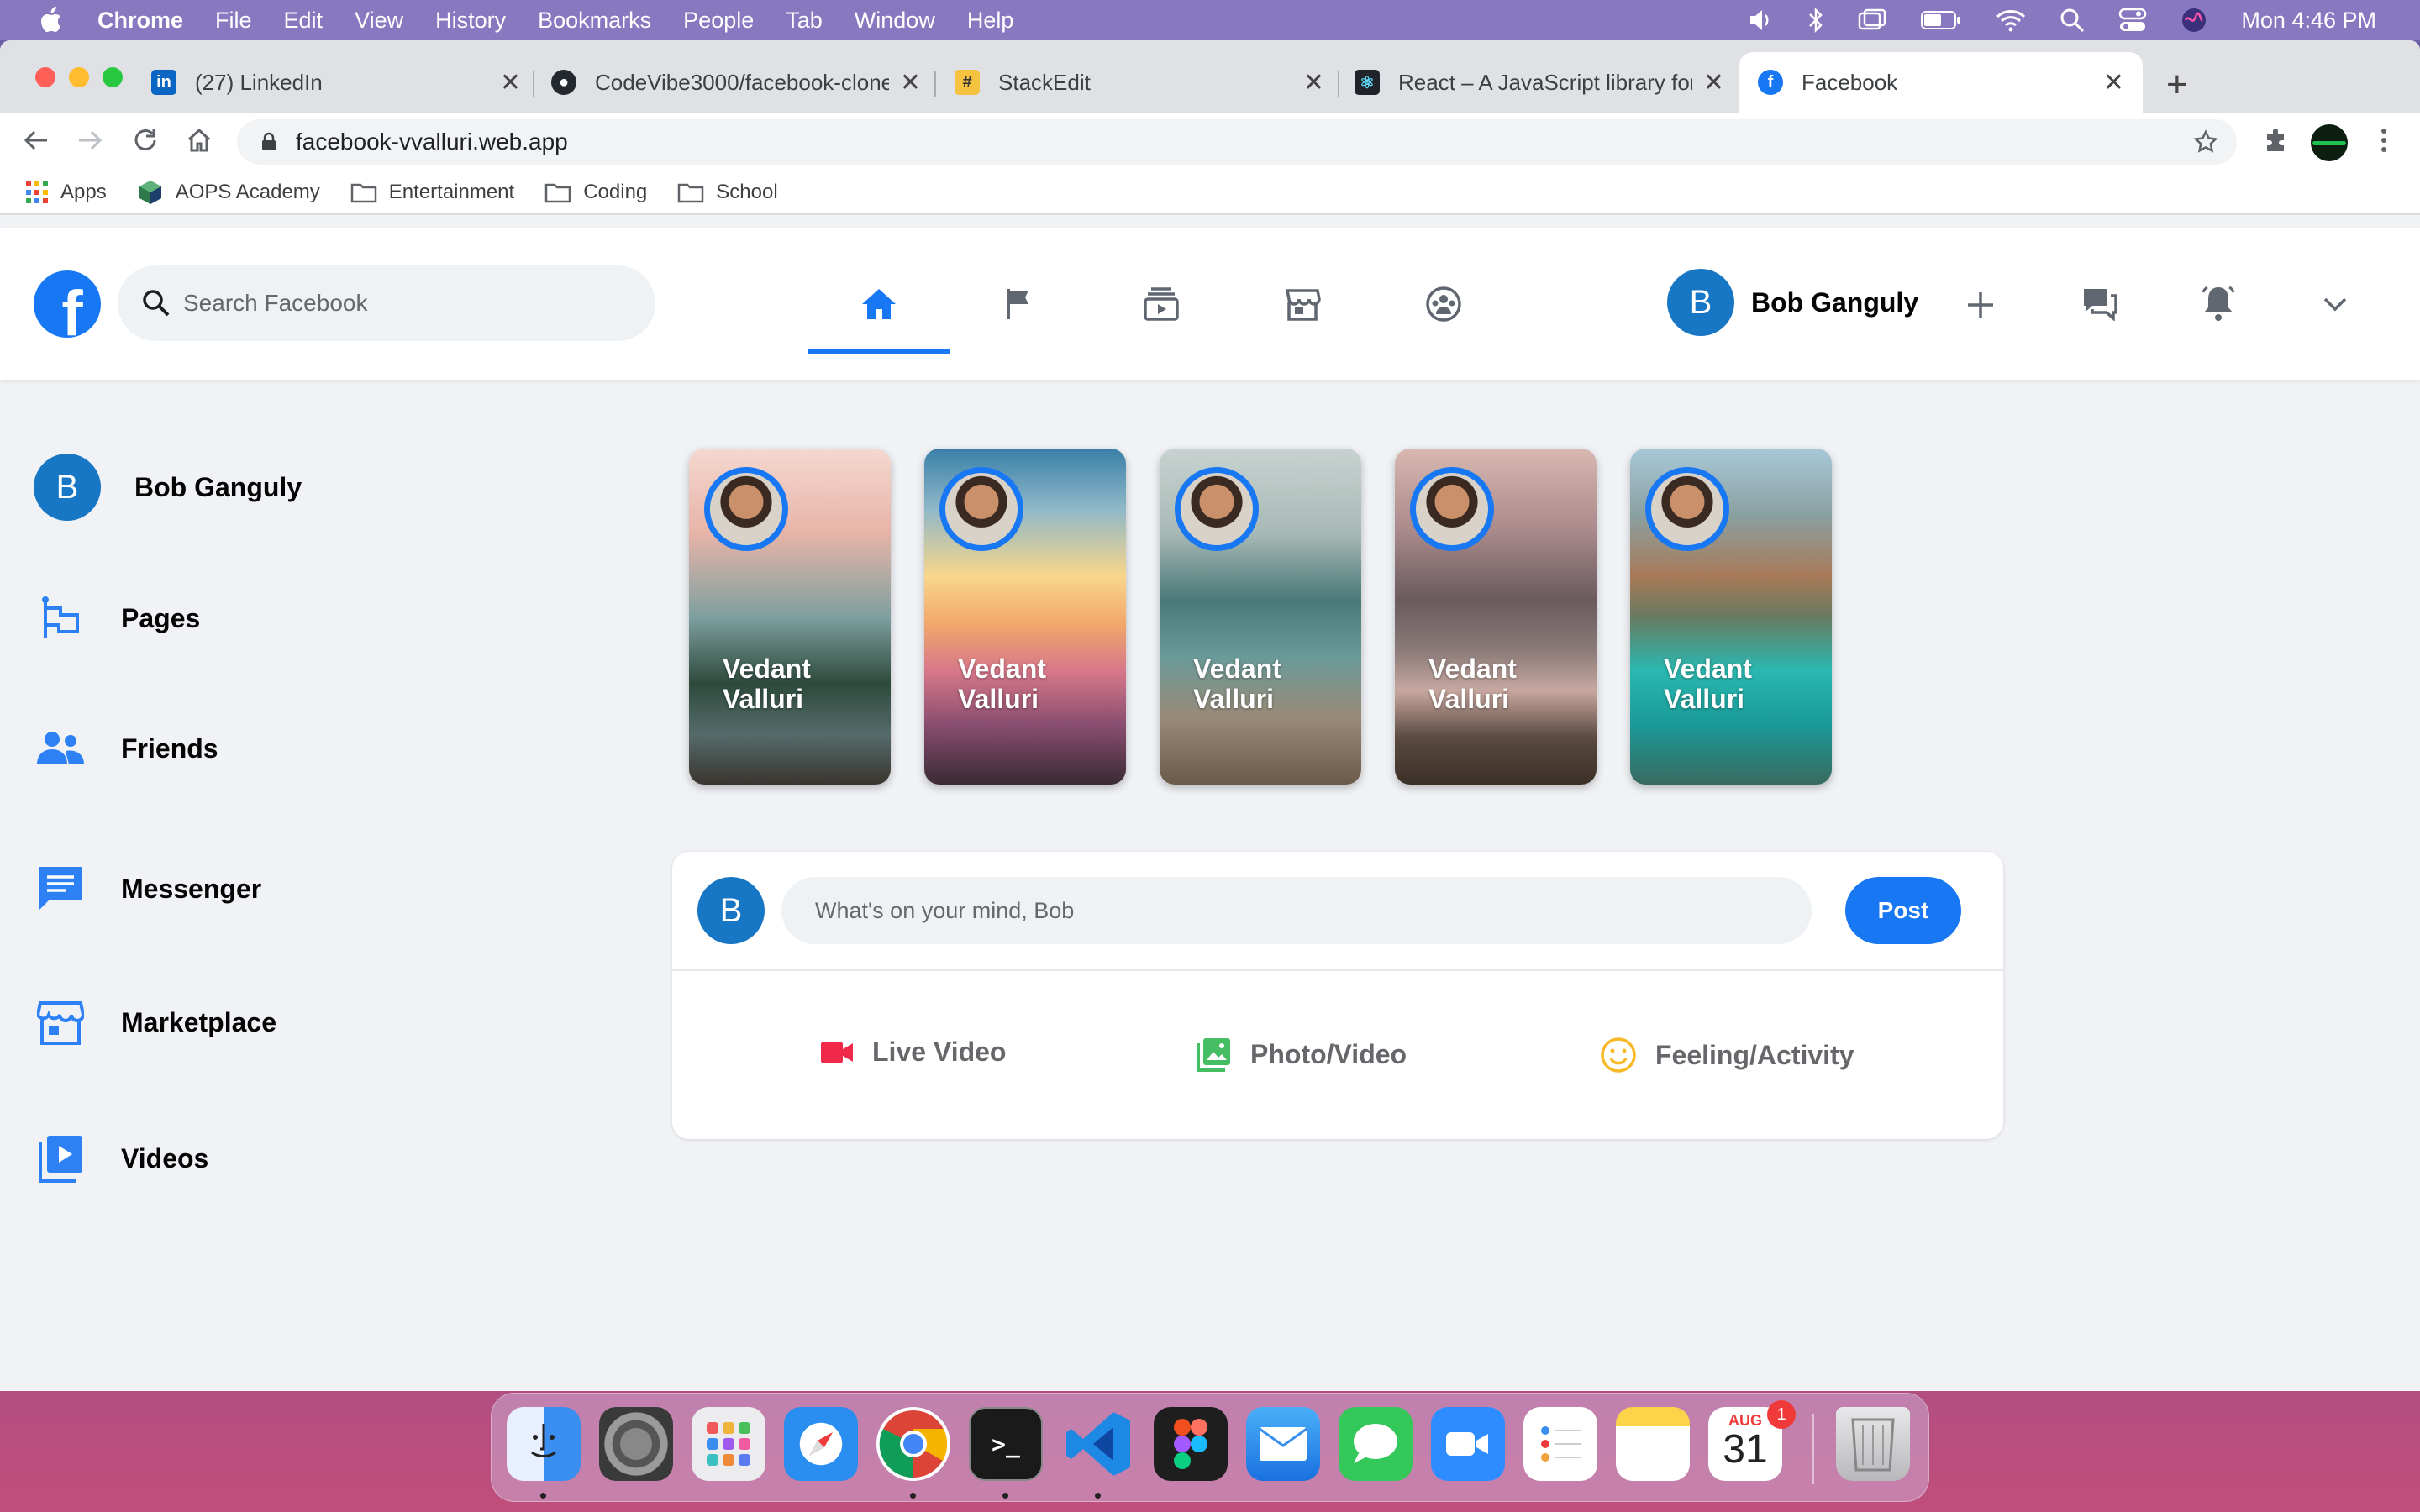 This screenshot has height=1512, width=2420. What do you see at coordinates (146, 140) in the screenshot?
I see `reload-icon` at bounding box center [146, 140].